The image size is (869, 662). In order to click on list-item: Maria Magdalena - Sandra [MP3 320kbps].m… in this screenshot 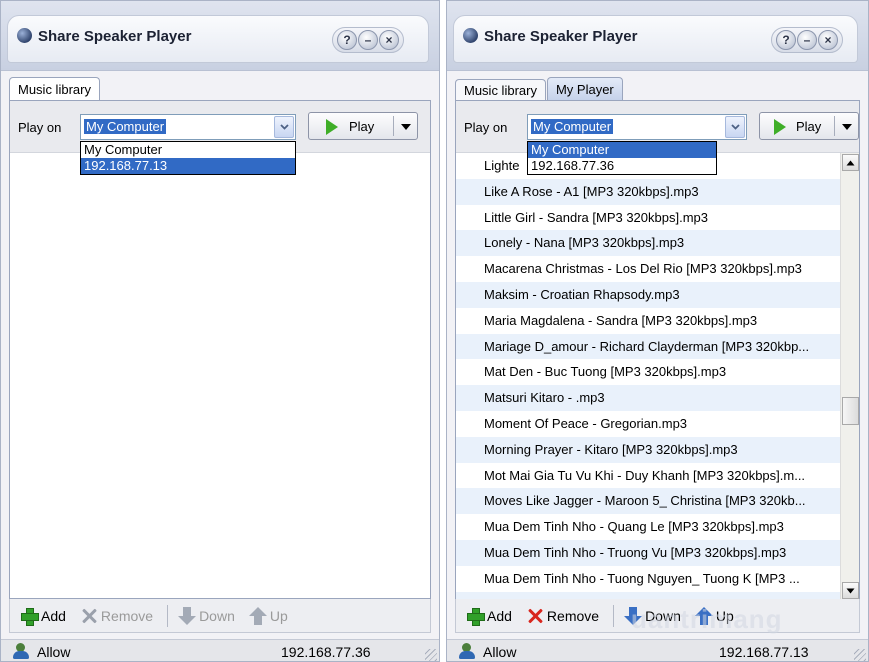, I will do `click(649, 321)`.